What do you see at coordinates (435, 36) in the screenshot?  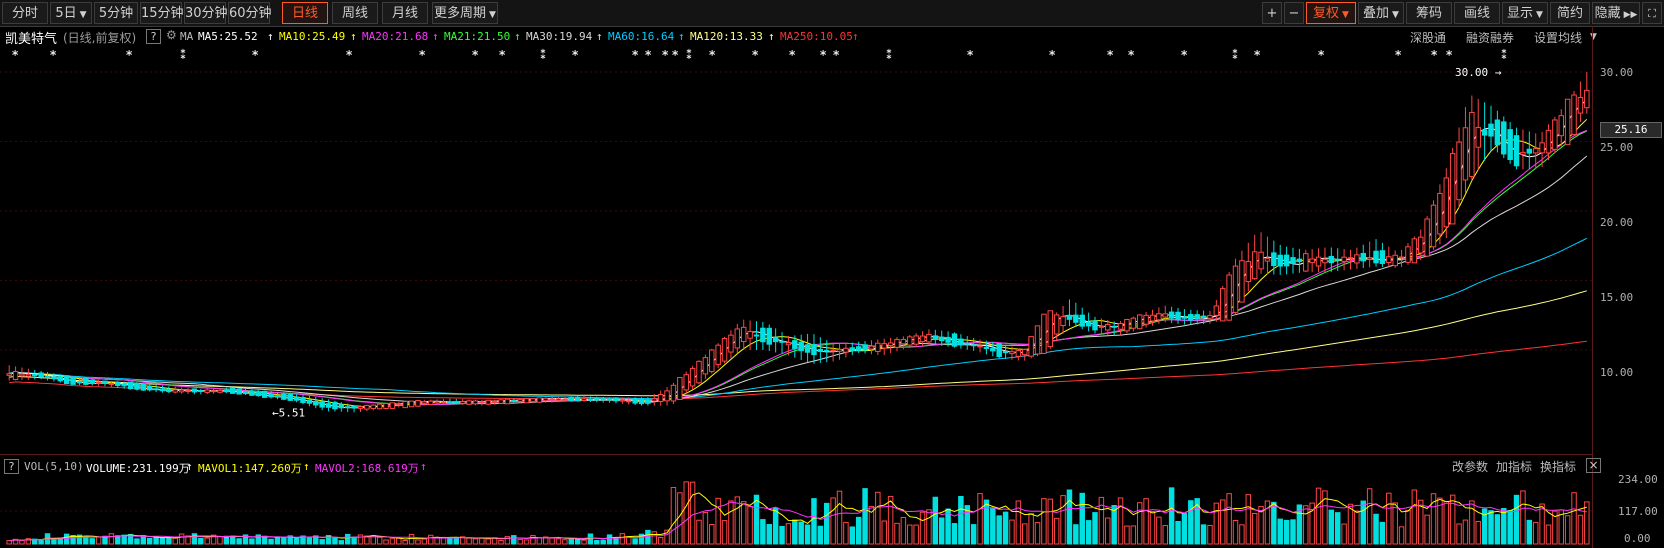 I see `ma20-arrow-icon: ↑` at bounding box center [435, 36].